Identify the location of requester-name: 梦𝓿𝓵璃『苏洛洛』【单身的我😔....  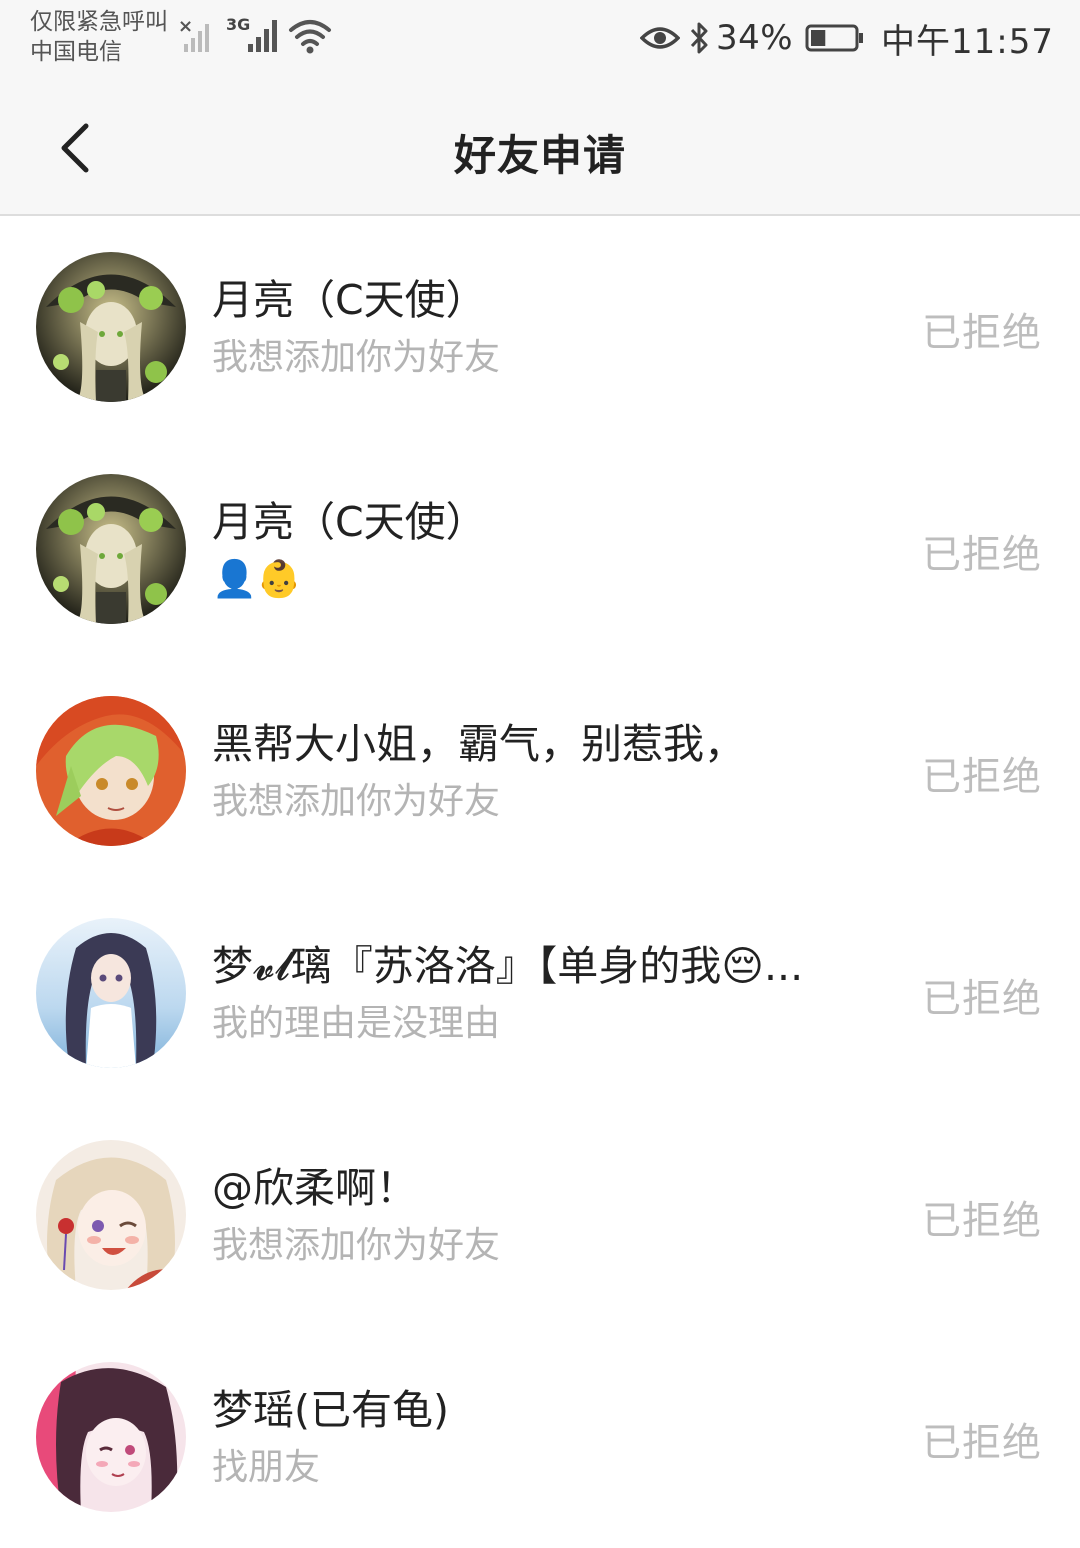
(508, 966).